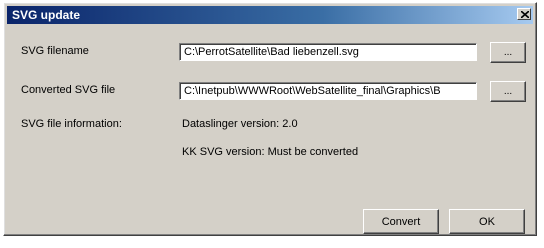 The image size is (544, 248). What do you see at coordinates (46, 15) in the screenshot?
I see `window-title: SVG update` at bounding box center [46, 15].